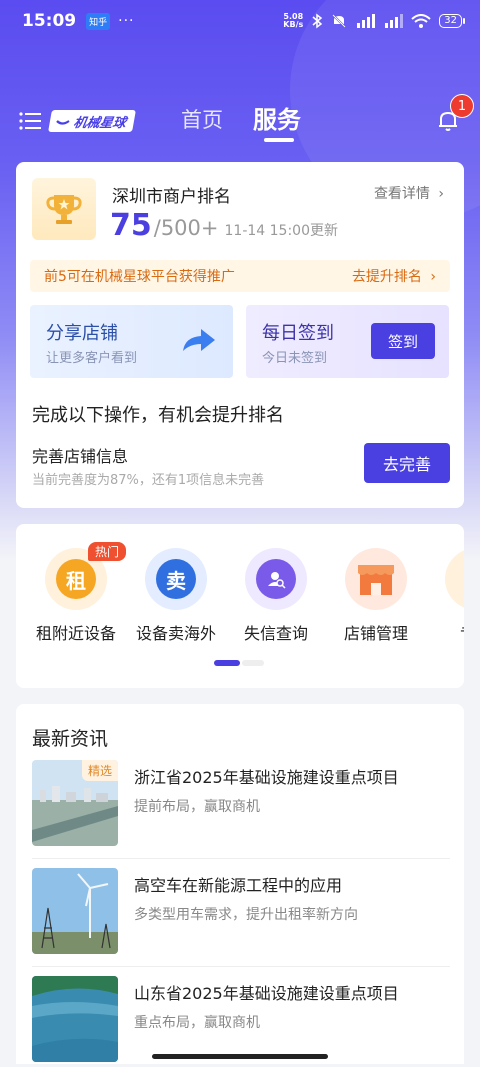  I want to click on service-sell-overseas: 卖 设备卖海外, so click(176, 596).